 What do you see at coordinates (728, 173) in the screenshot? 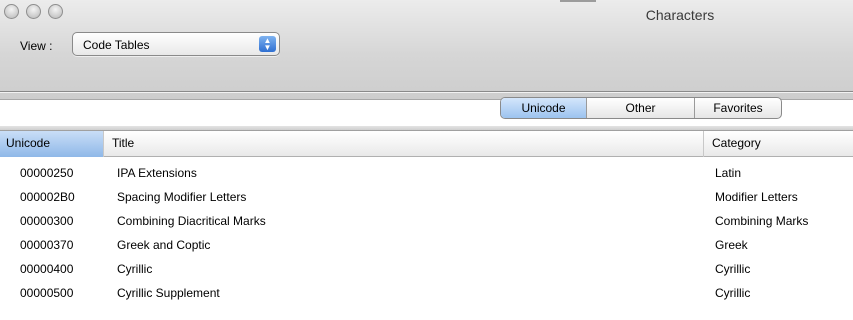
I see `row-category: Latin` at bounding box center [728, 173].